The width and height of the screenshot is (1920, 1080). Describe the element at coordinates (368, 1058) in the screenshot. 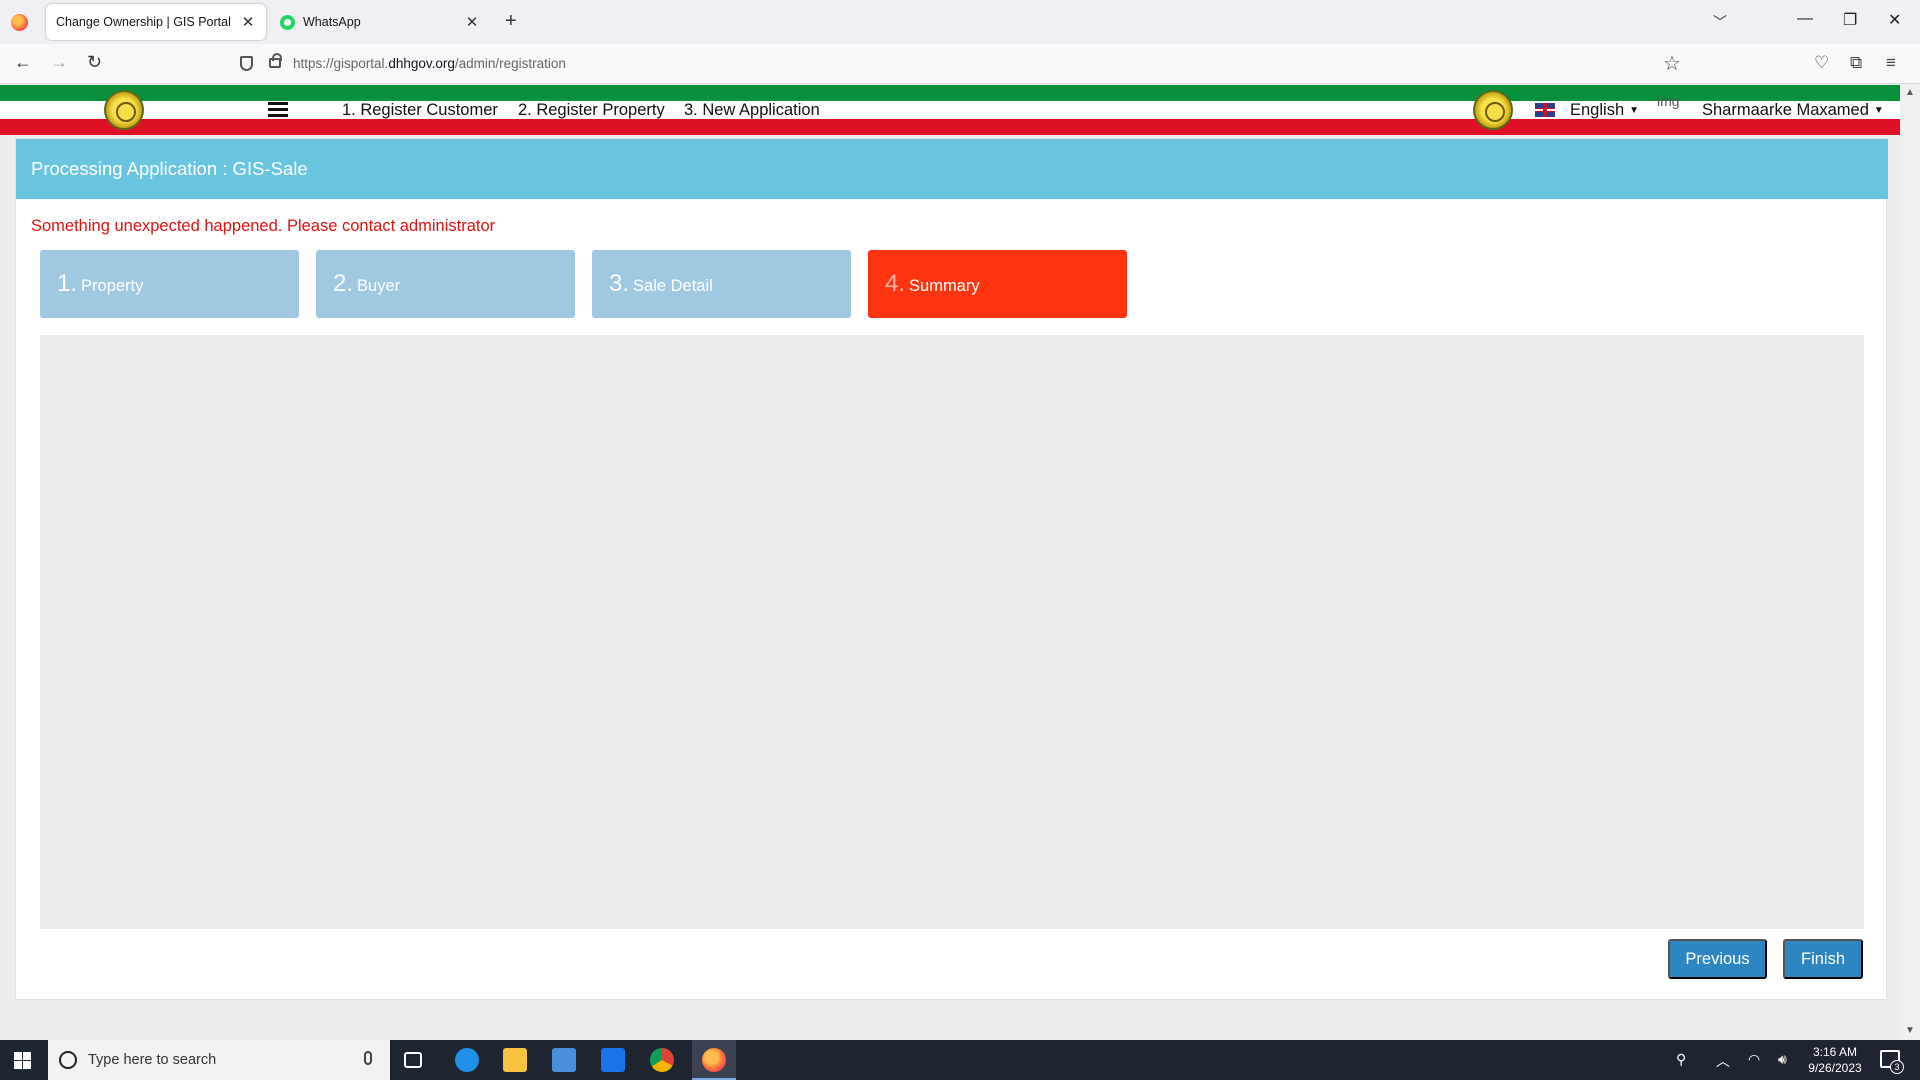

I see `microphone-icon` at that location.